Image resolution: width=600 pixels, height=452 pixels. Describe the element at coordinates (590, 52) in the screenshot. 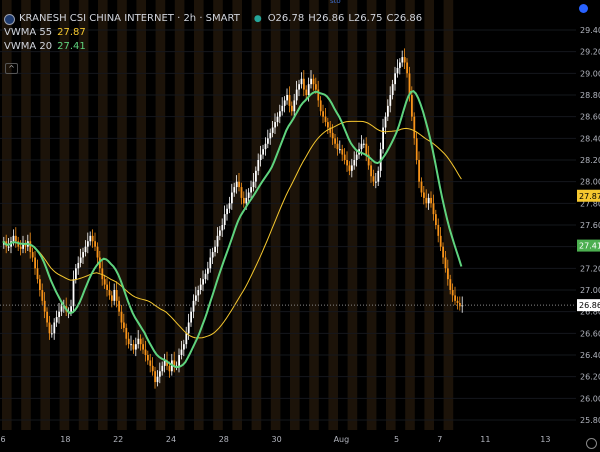

I see `price-tick-label: 29.20` at that location.